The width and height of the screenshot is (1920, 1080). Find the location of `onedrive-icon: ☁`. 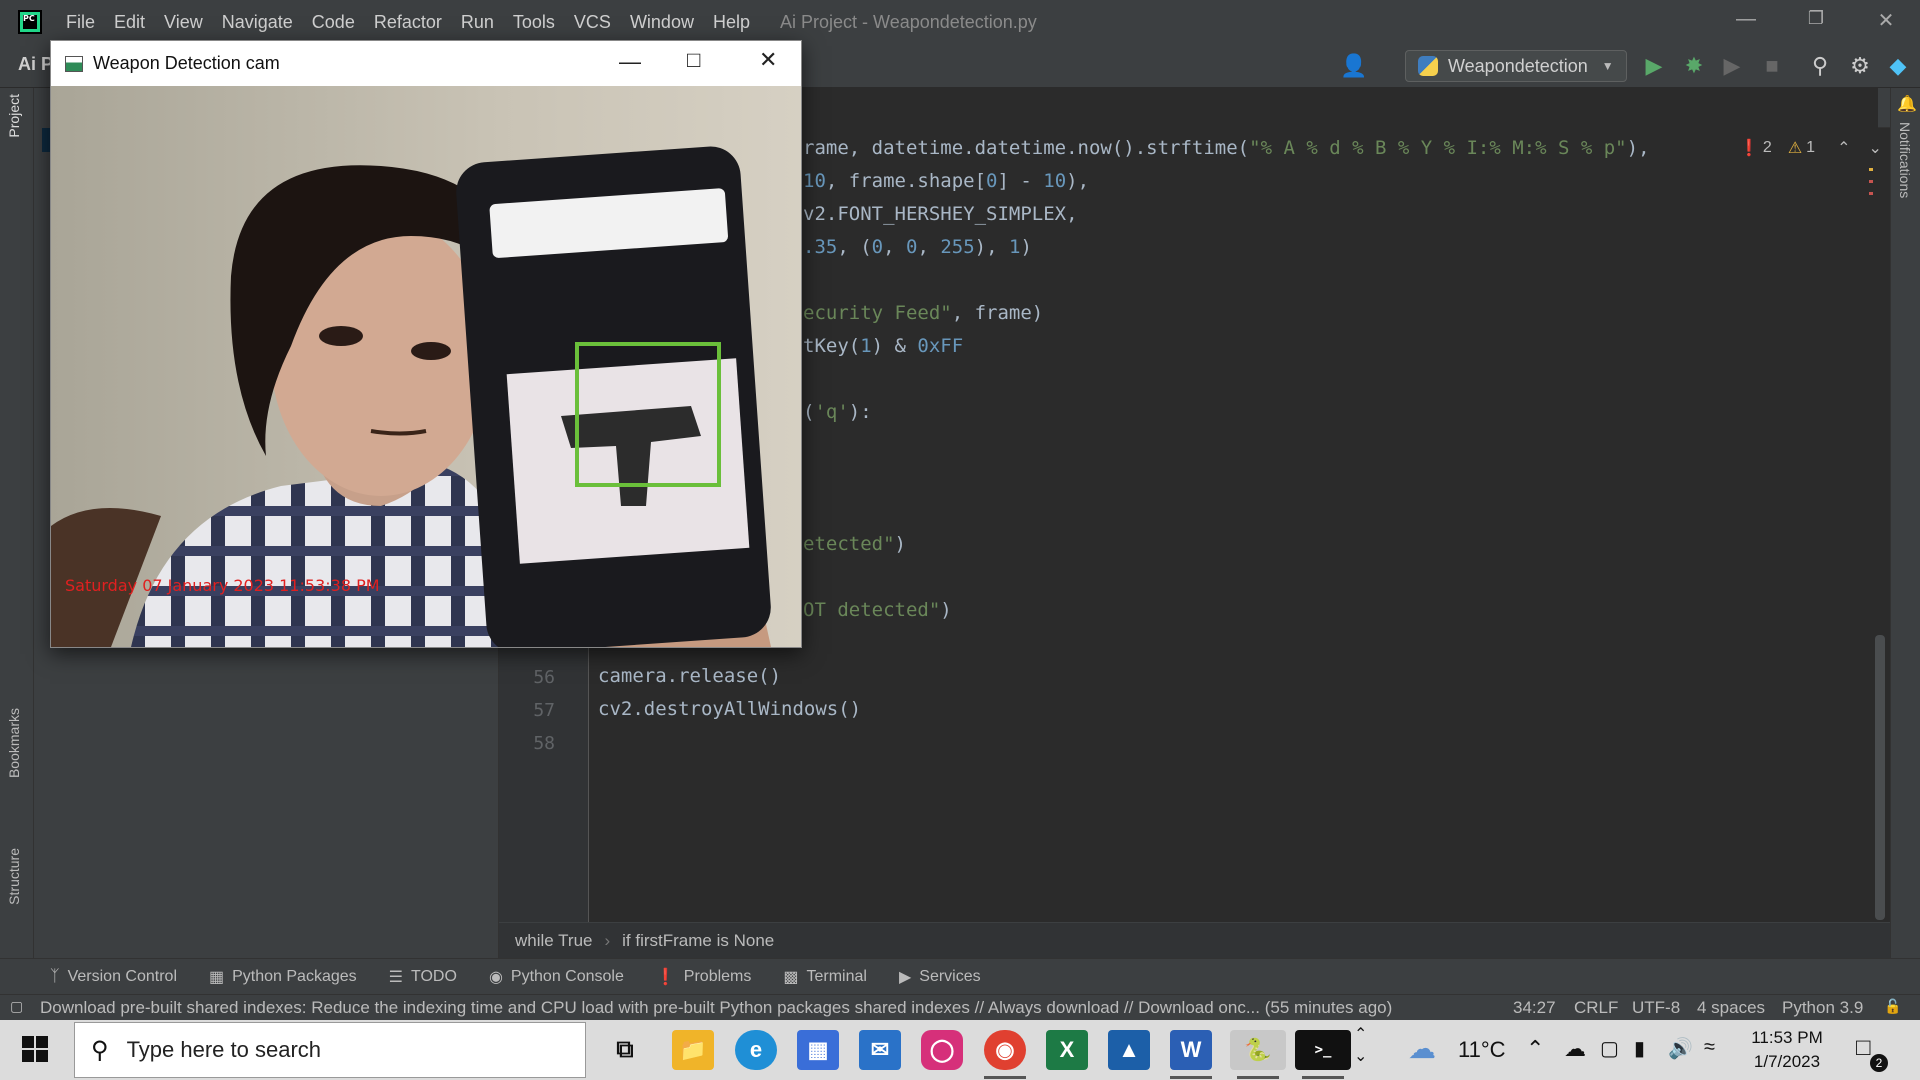

onedrive-icon: ☁ is located at coordinates (1575, 1049).